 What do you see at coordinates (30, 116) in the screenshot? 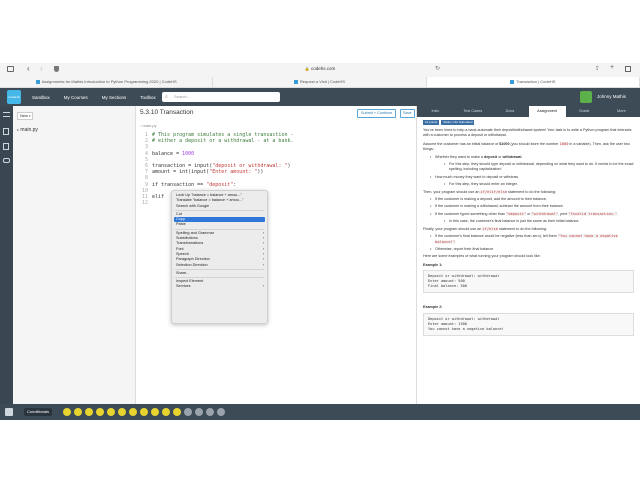
I see `chevron-down-icon: ▾` at bounding box center [30, 116].